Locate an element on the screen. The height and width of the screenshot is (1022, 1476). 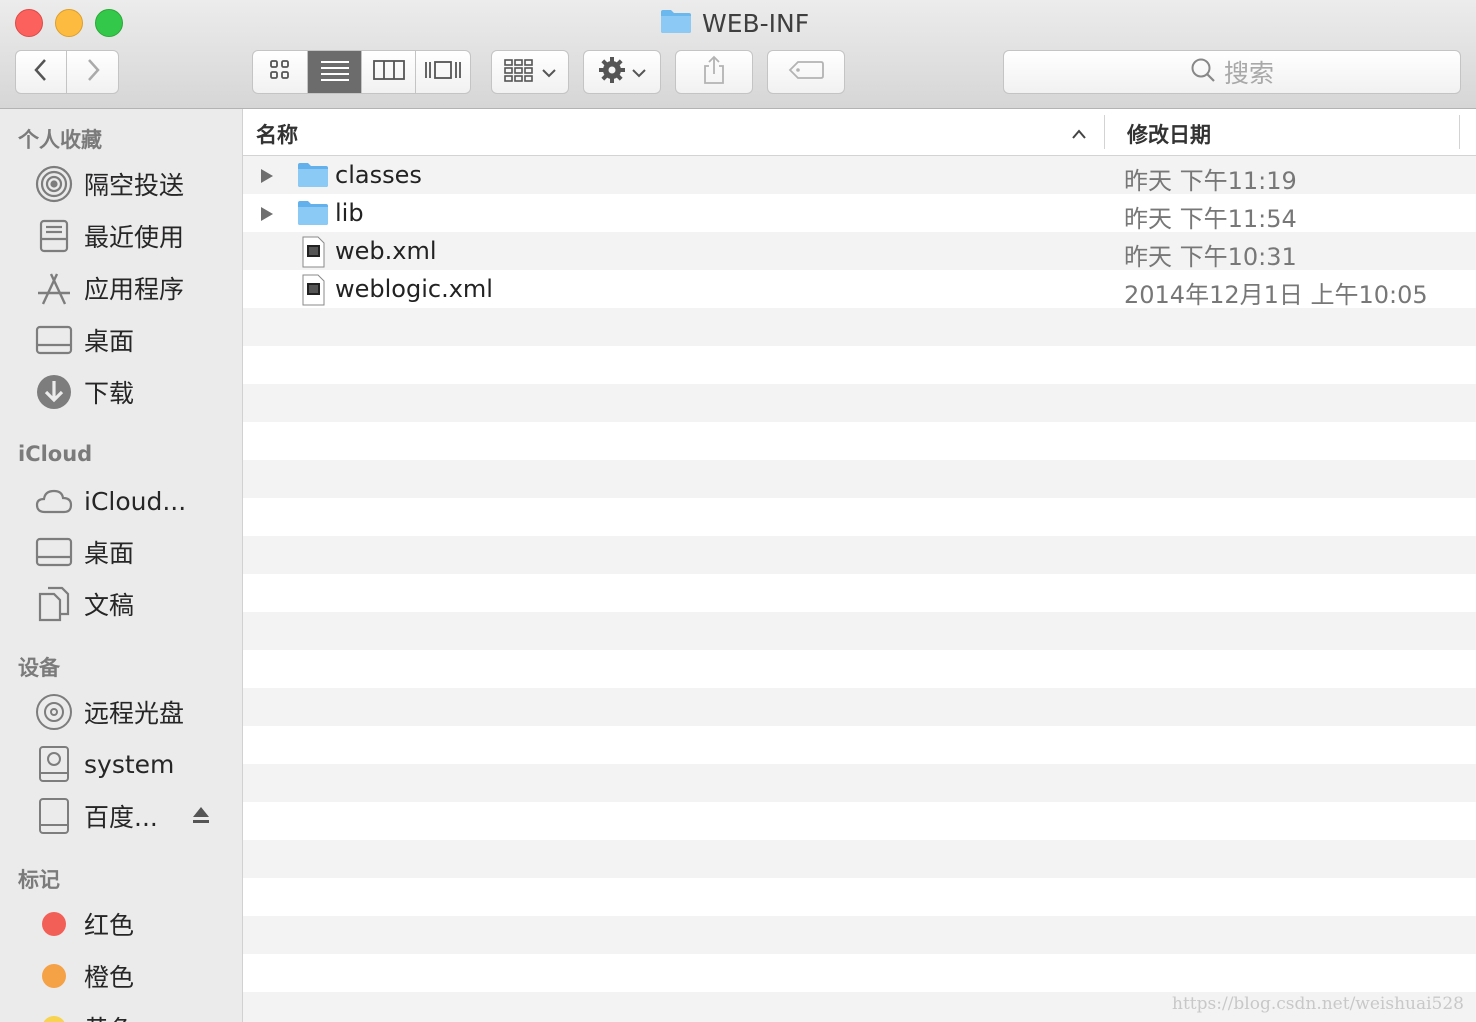
file-date: 昨天 下午11:54 is located at coordinates (1210, 219).